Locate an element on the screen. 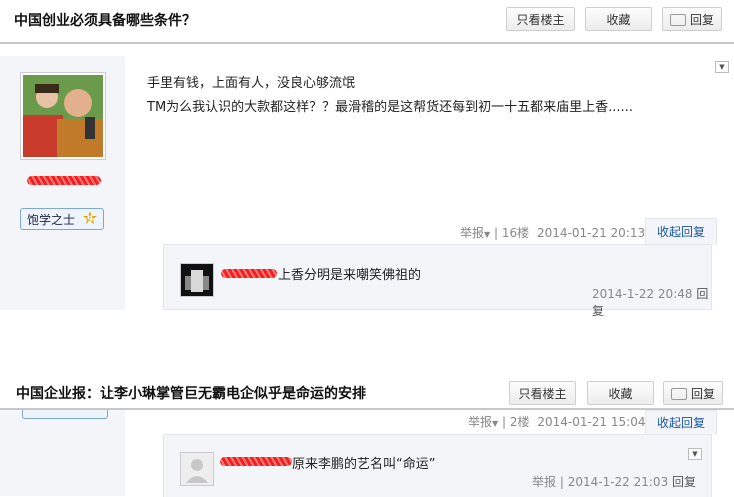  rank-badge-partial is located at coordinates (65, 414).